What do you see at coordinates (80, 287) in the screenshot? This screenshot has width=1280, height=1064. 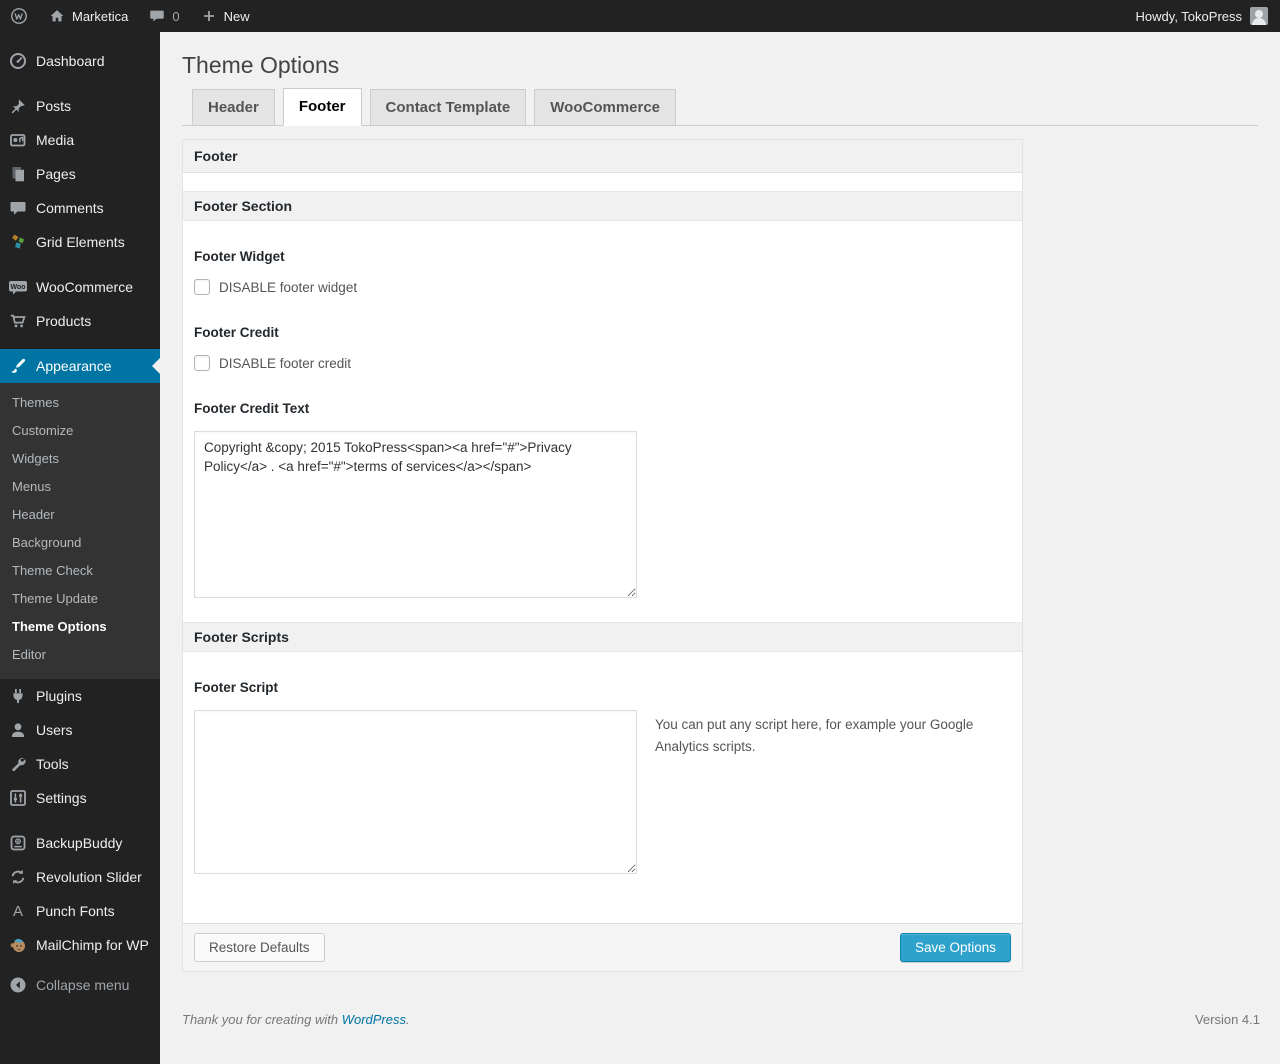 I see `sidebar-item-woocommerce: Woo WooCommerce` at bounding box center [80, 287].